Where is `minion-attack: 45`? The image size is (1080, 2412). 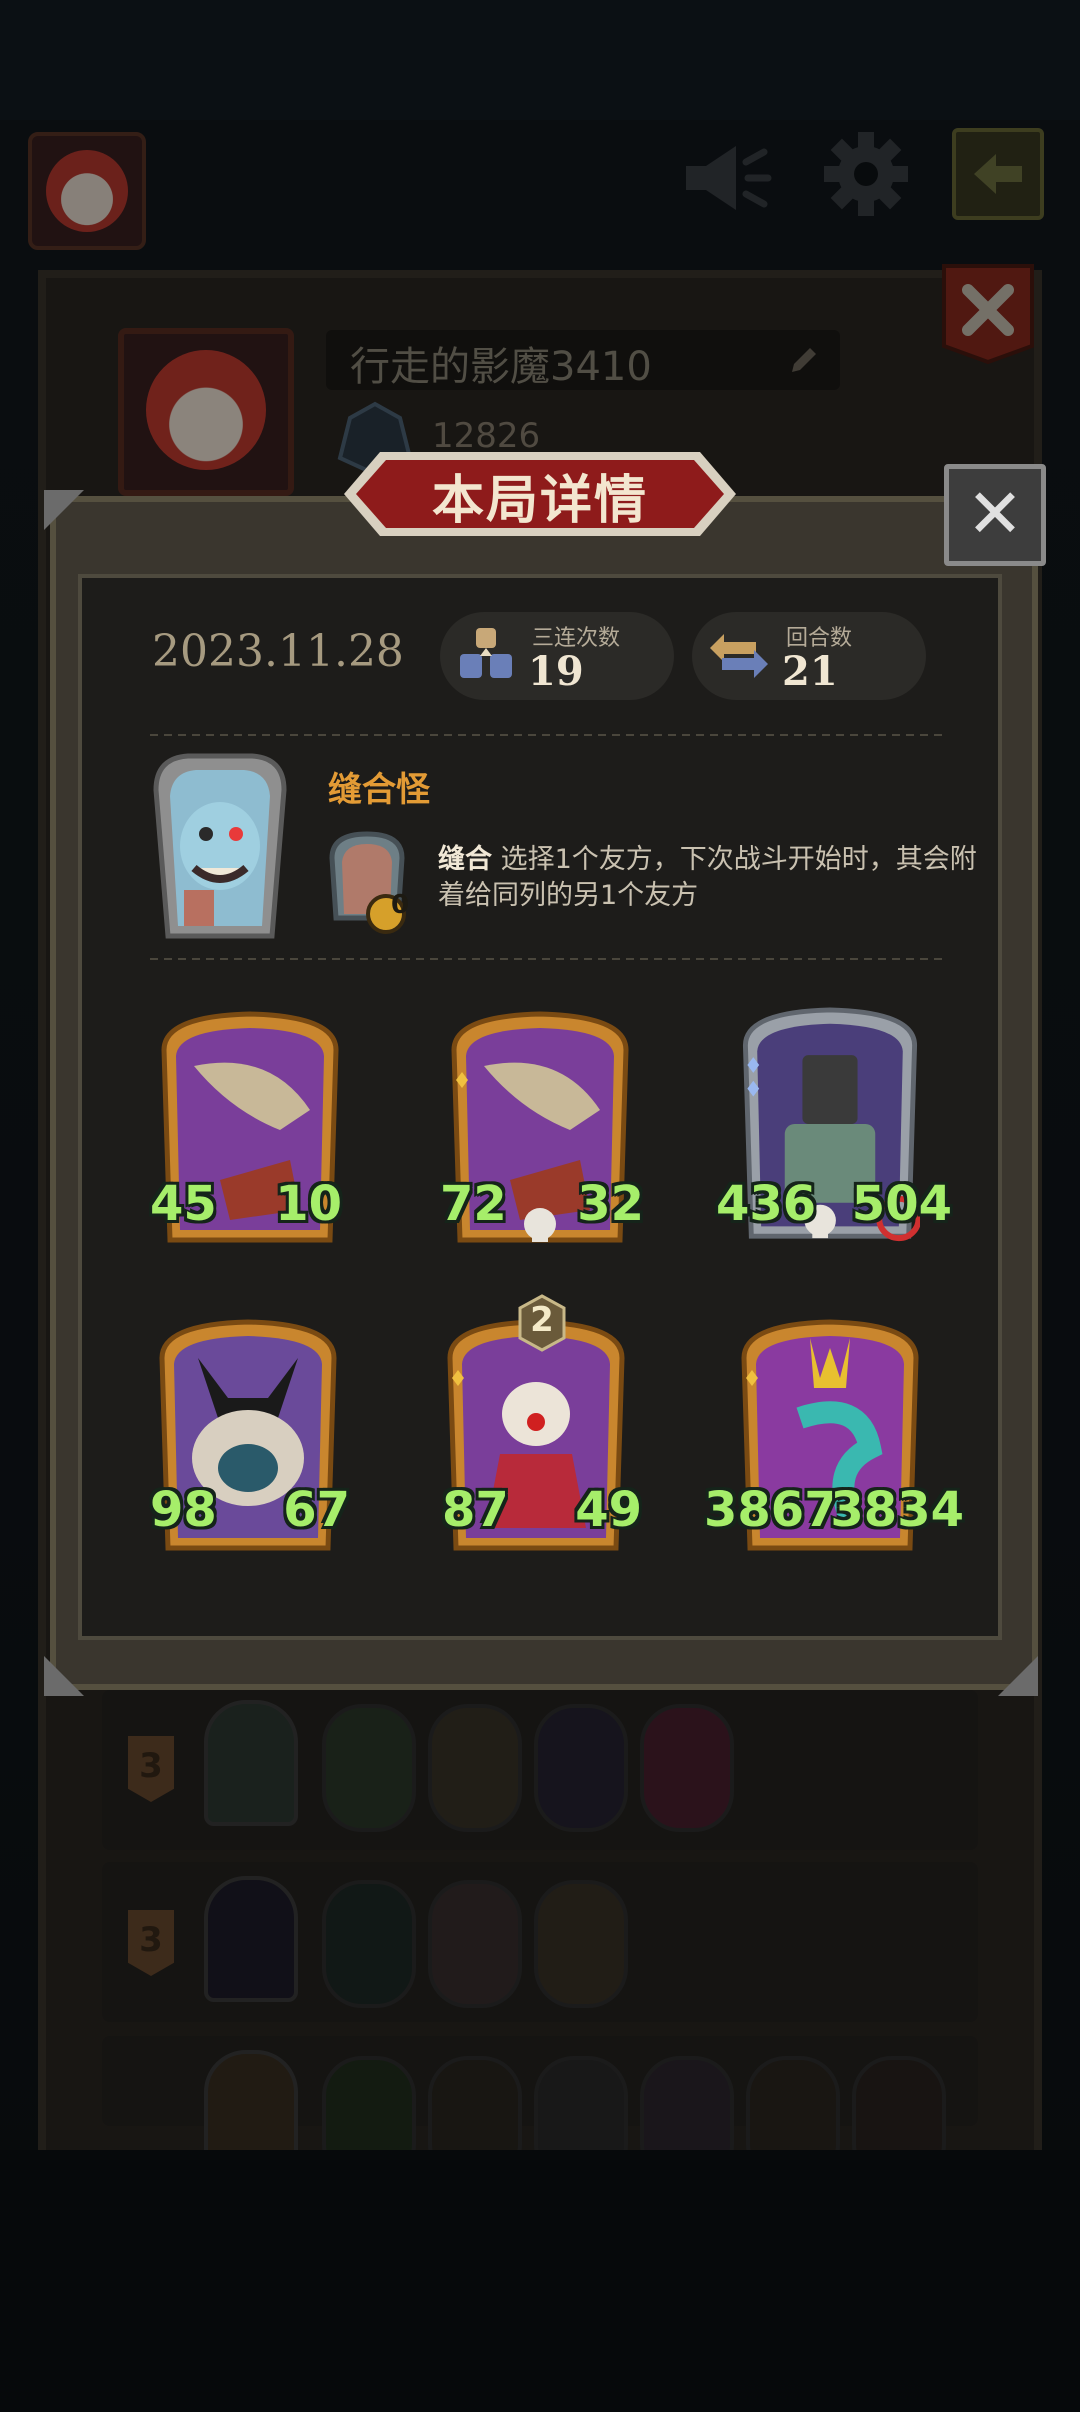 minion-attack: 45 is located at coordinates (183, 1204).